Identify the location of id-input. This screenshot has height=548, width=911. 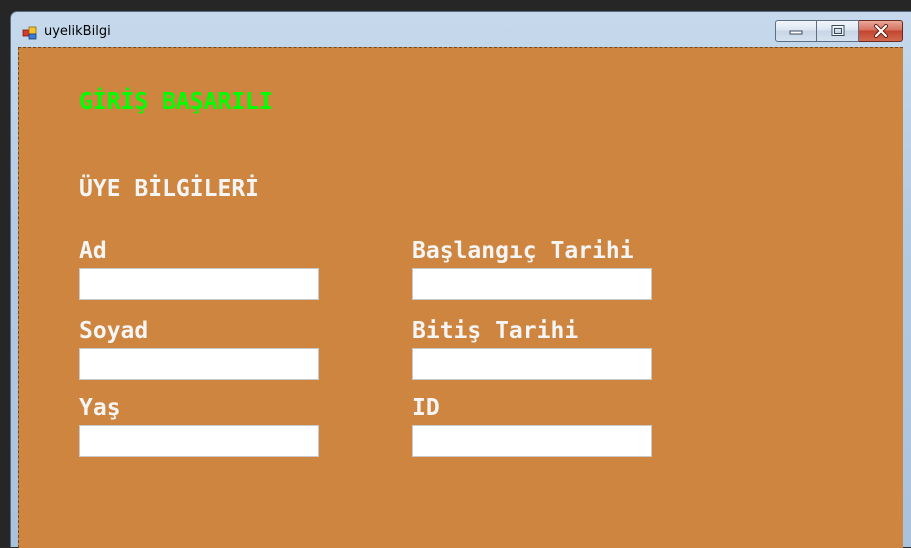
(532, 441).